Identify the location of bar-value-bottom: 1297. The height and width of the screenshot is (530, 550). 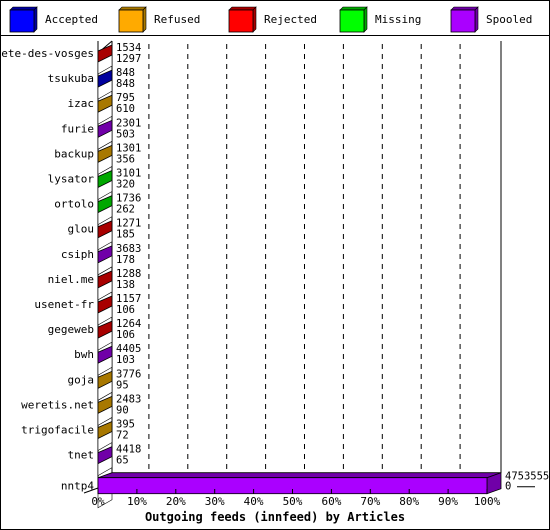
(128, 59).